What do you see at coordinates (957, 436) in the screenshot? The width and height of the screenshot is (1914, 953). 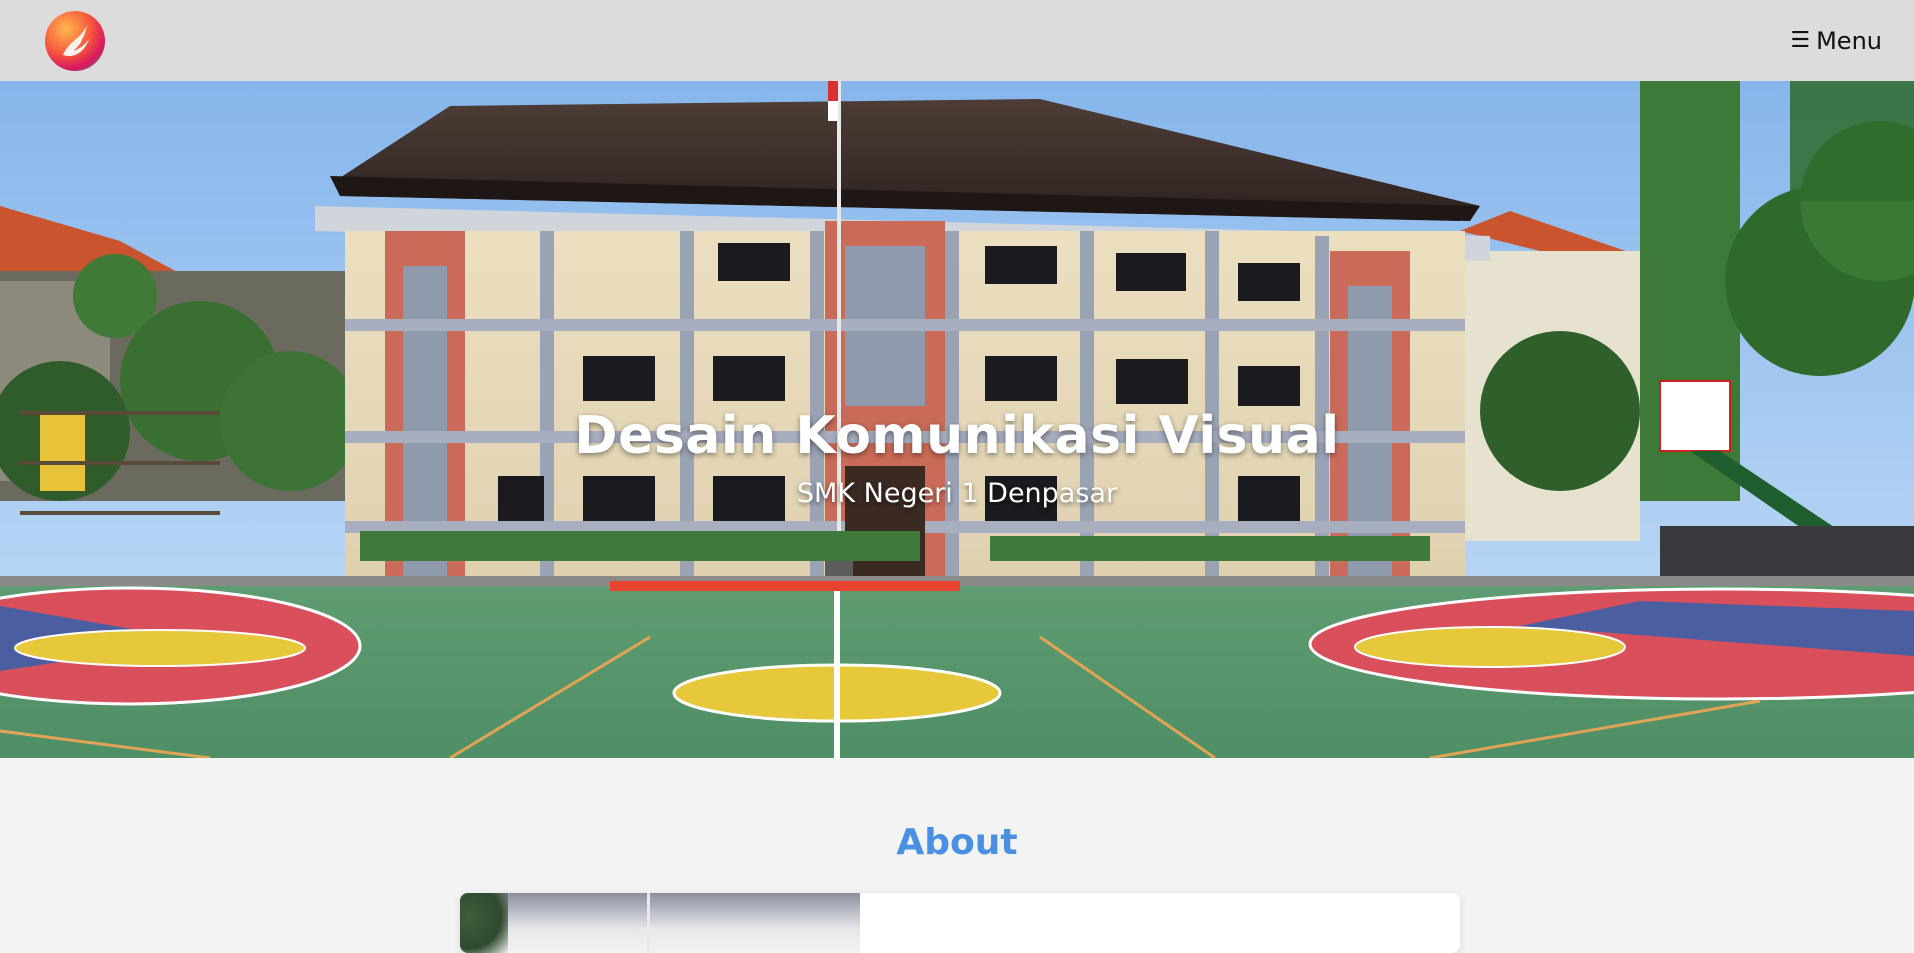 I see `hero-title: Desain Komunikasi Visual` at bounding box center [957, 436].